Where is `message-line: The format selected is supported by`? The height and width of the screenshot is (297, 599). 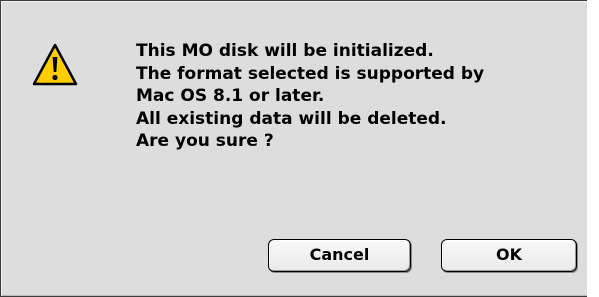 message-line: The format selected is supported by is located at coordinates (310, 73).